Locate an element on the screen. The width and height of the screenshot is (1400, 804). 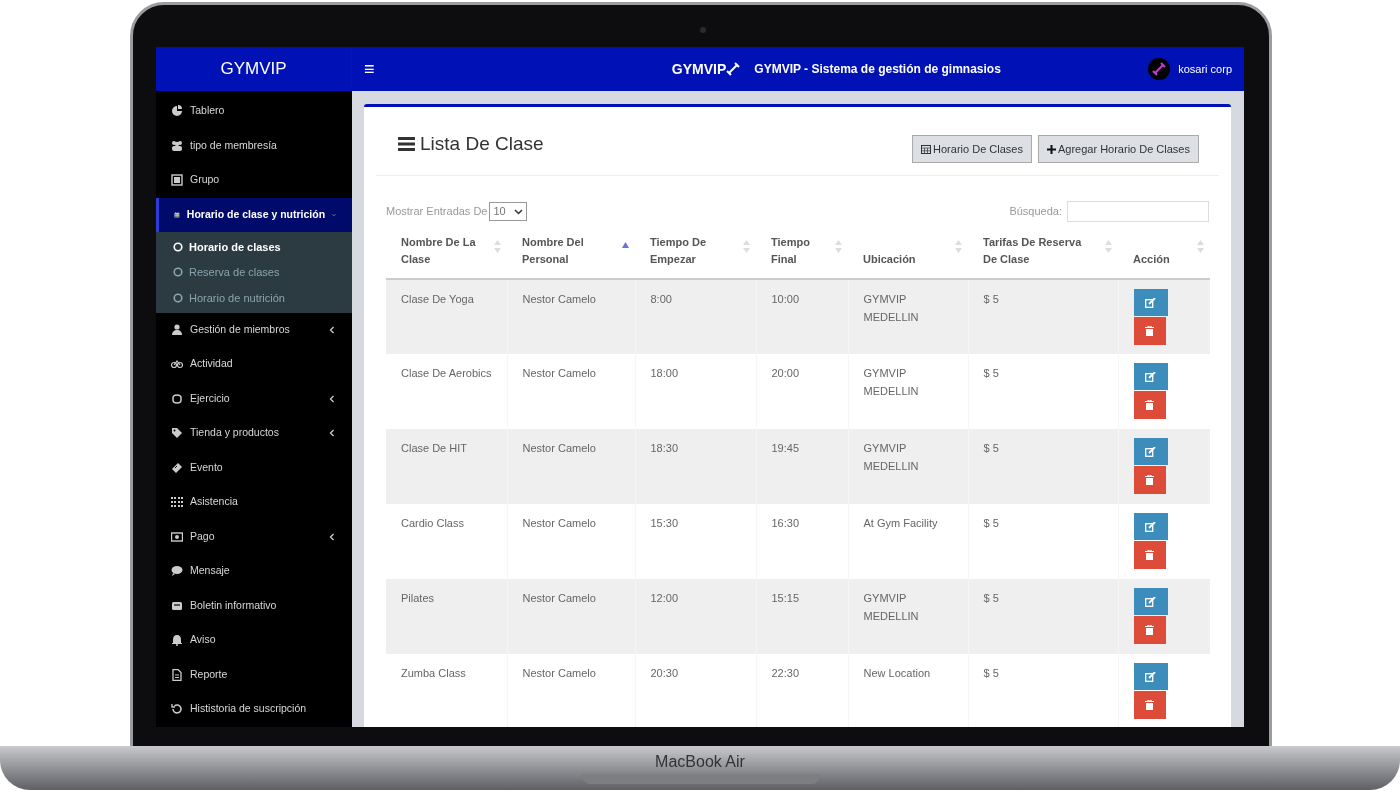
object-group-icon is located at coordinates (177, 180).